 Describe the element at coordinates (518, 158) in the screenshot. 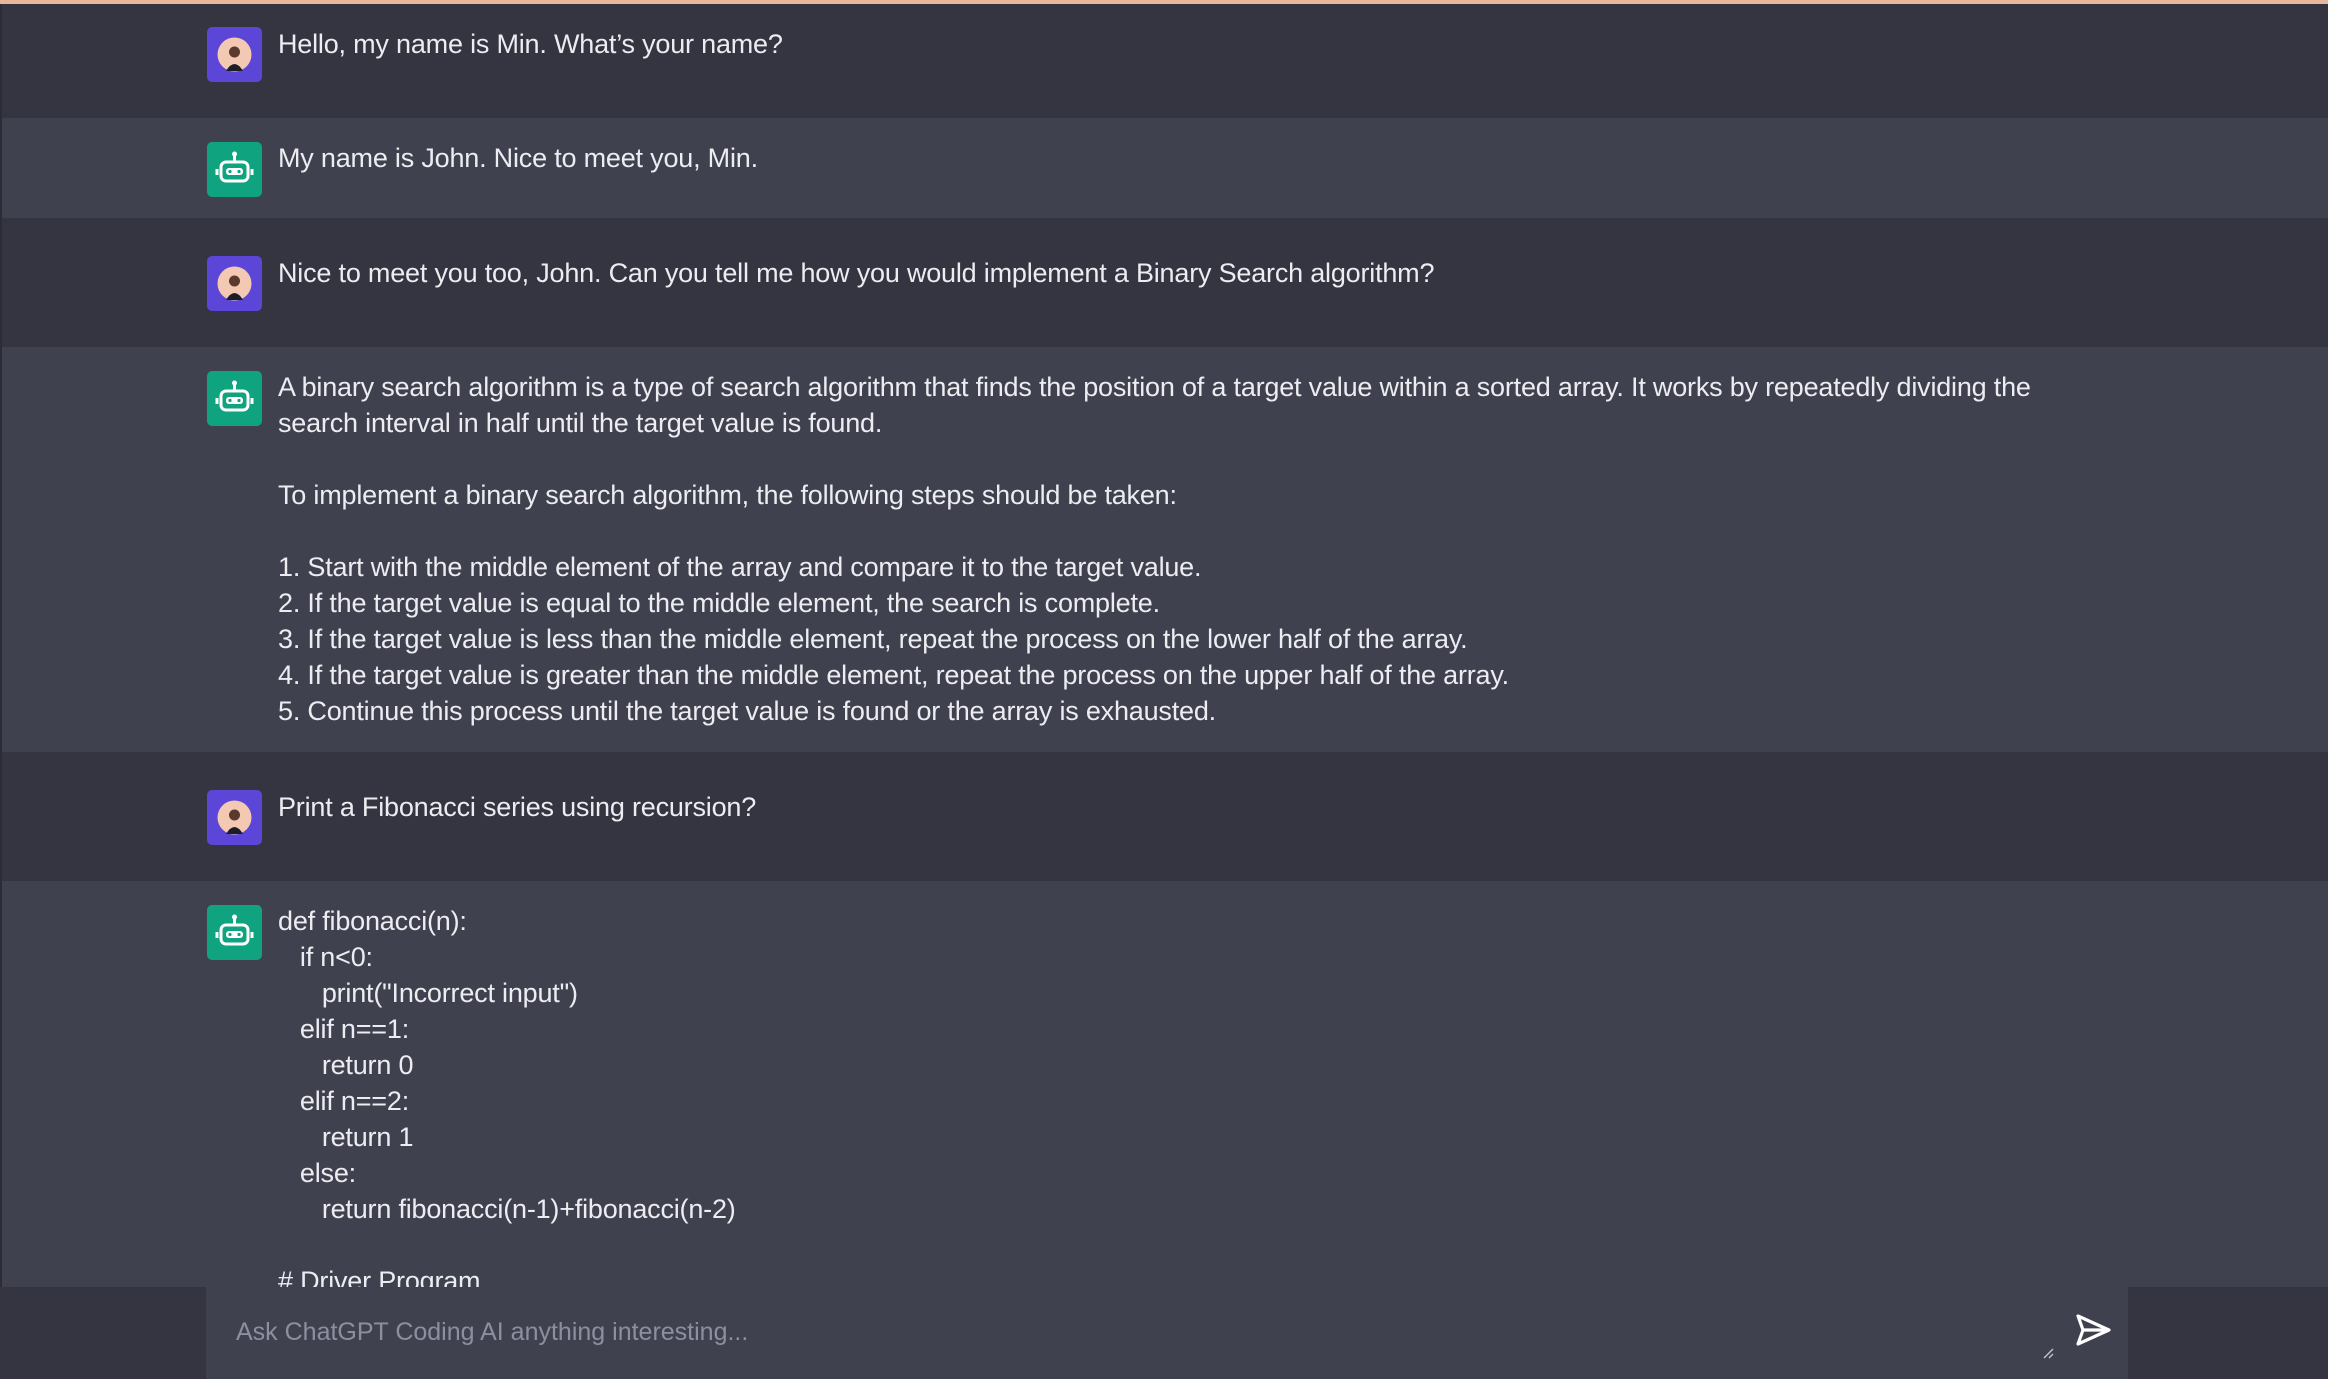

I see `message-text: My name is John. Nice to meet you, Min.` at that location.